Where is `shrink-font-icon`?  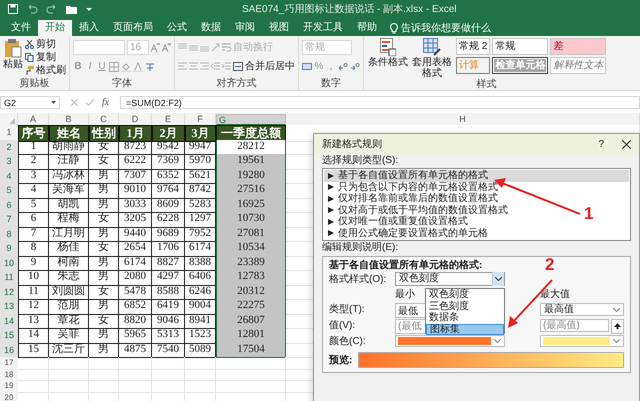 shrink-font-icon is located at coordinates (166, 47).